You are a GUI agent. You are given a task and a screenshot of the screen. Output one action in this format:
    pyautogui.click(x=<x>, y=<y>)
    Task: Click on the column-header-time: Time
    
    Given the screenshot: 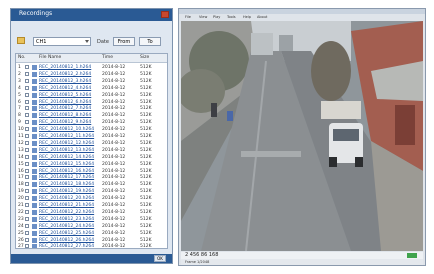 What is the action you would take?
    pyautogui.click(x=107, y=57)
    